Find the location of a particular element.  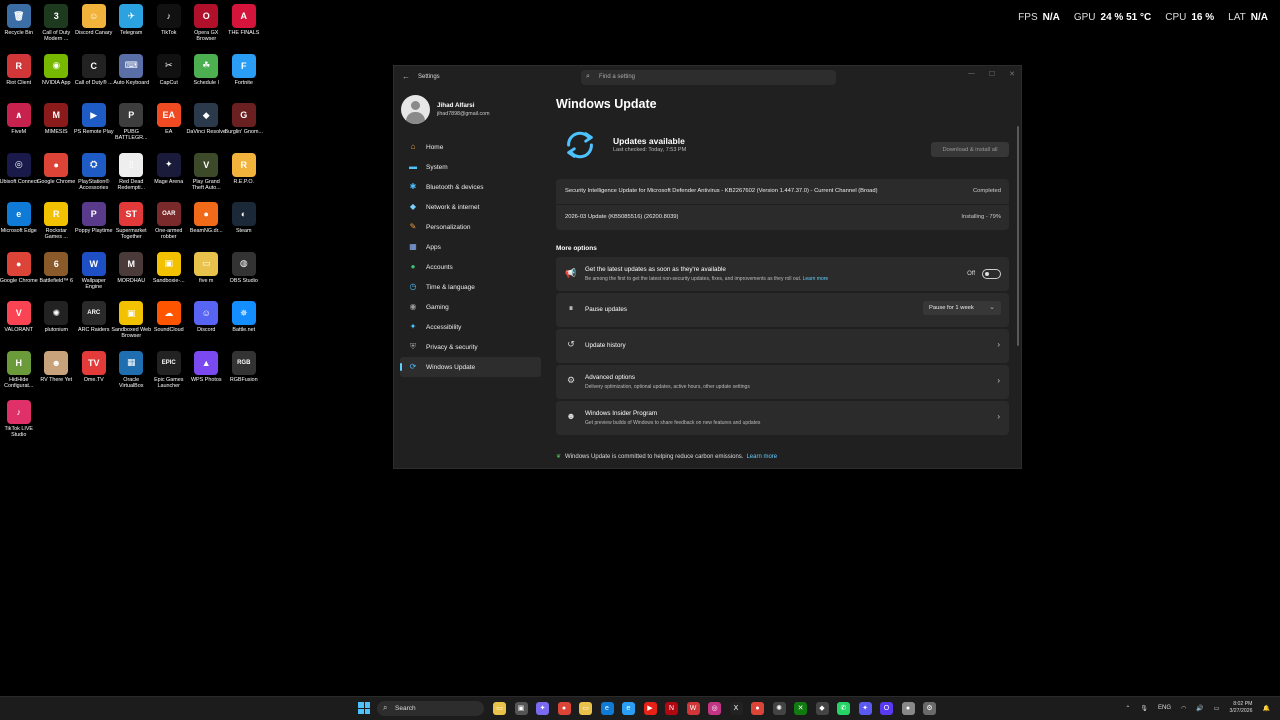

desktop-icon: ✺ plutonium is located at coordinates (57, 322).